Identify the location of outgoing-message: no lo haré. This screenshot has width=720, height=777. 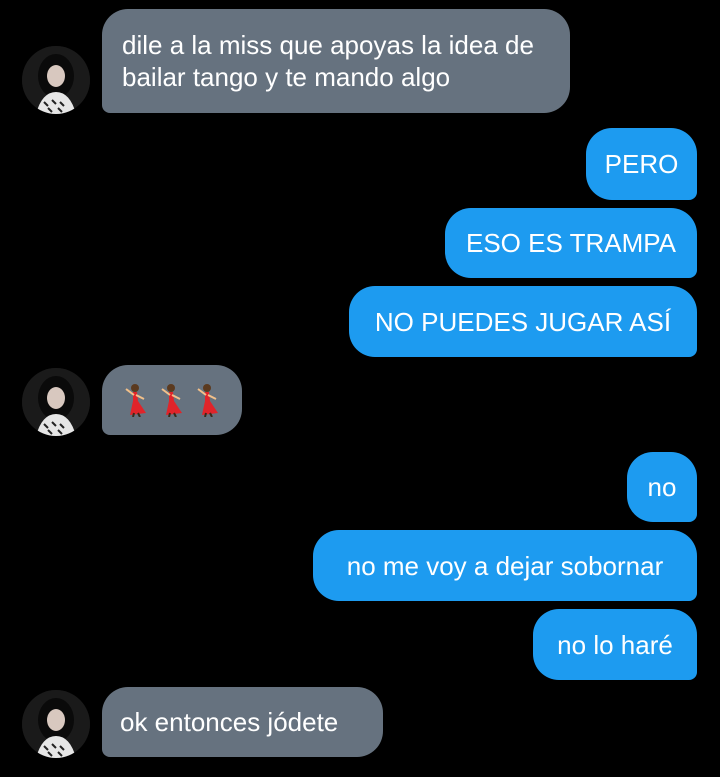
(615, 644).